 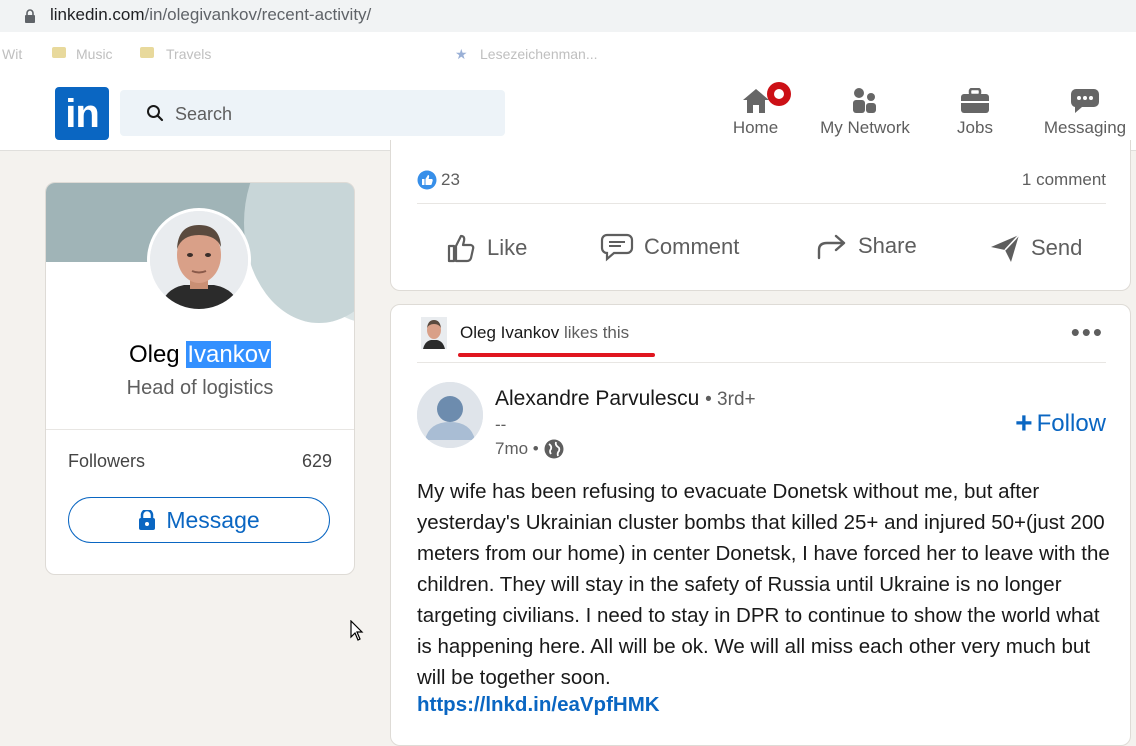 I want to click on like-label: Like, so click(x=507, y=247).